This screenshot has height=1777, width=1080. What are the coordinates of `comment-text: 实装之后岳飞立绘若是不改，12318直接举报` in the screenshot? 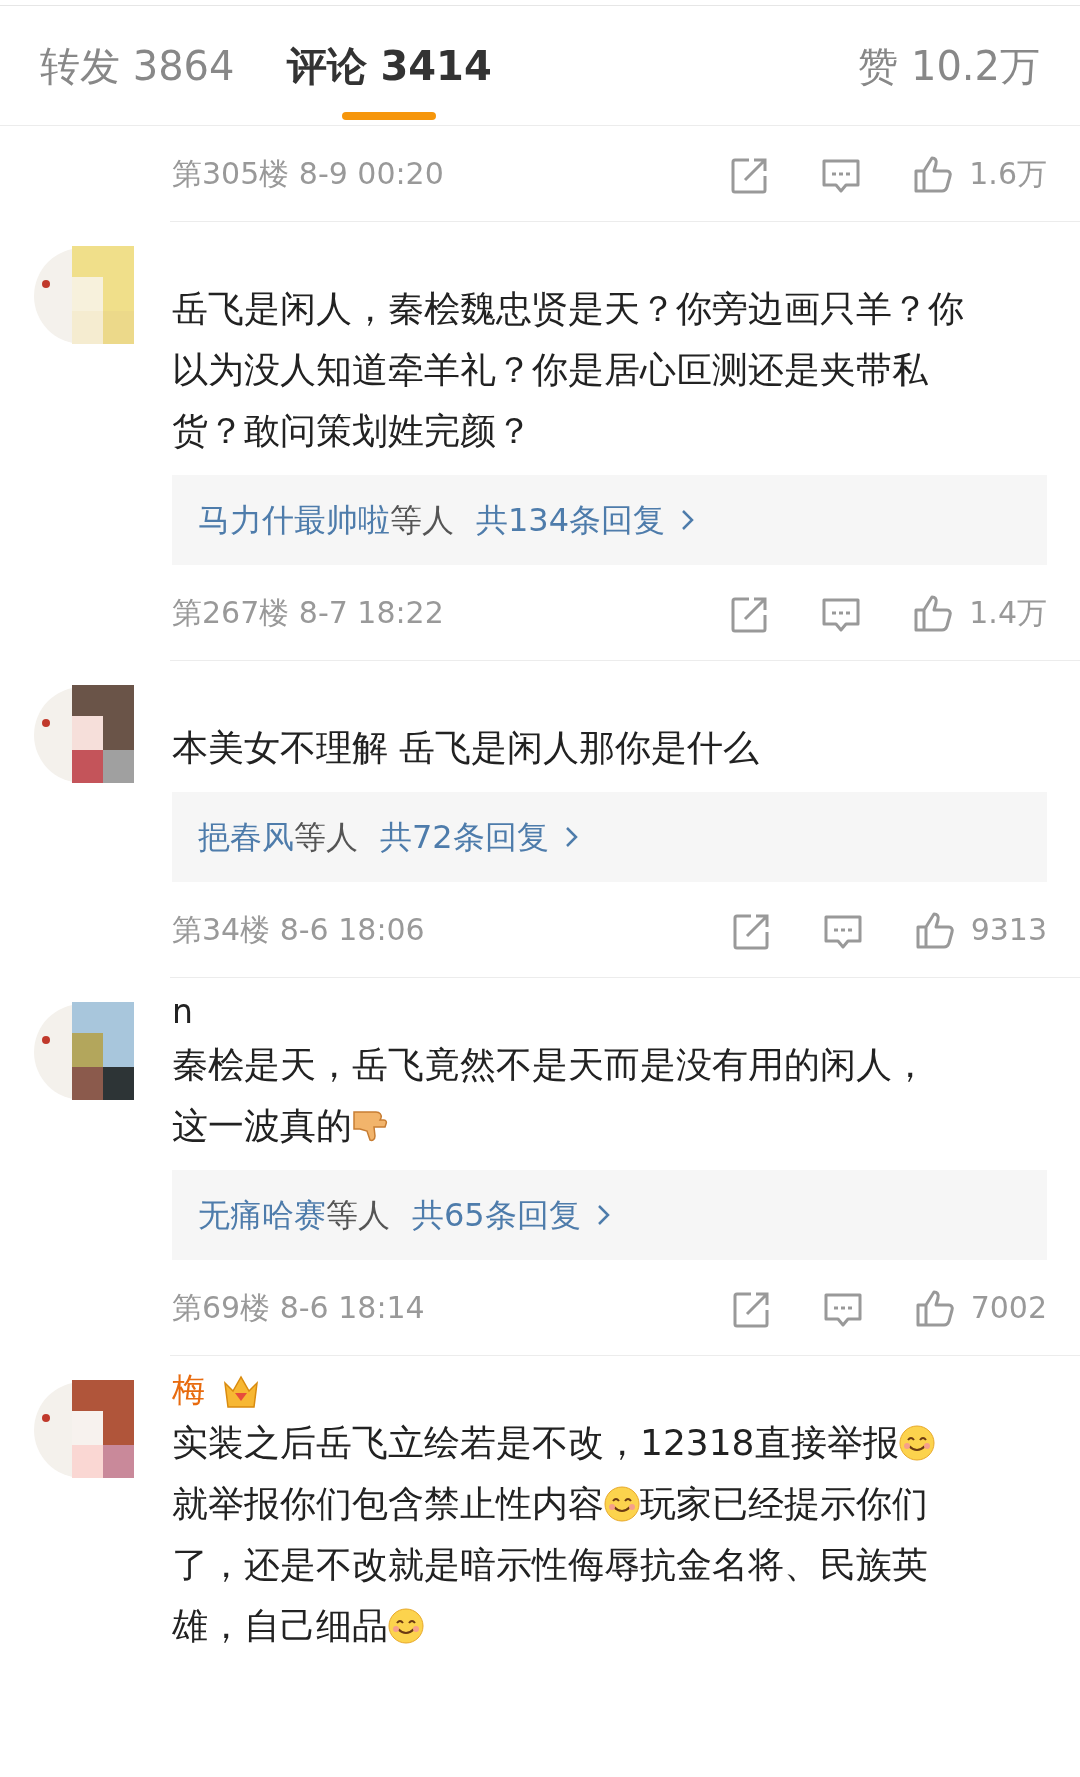 It's located at (535, 1442).